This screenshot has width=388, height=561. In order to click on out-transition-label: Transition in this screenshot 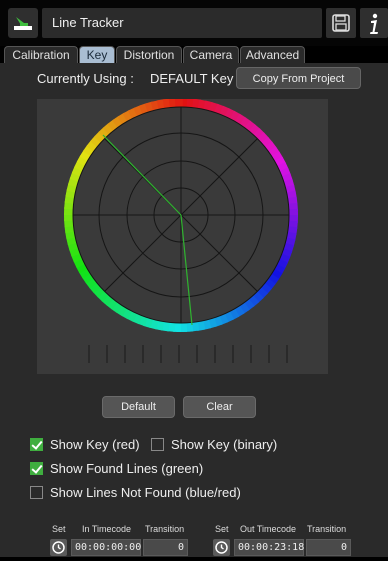, I will do `click(327, 529)`.